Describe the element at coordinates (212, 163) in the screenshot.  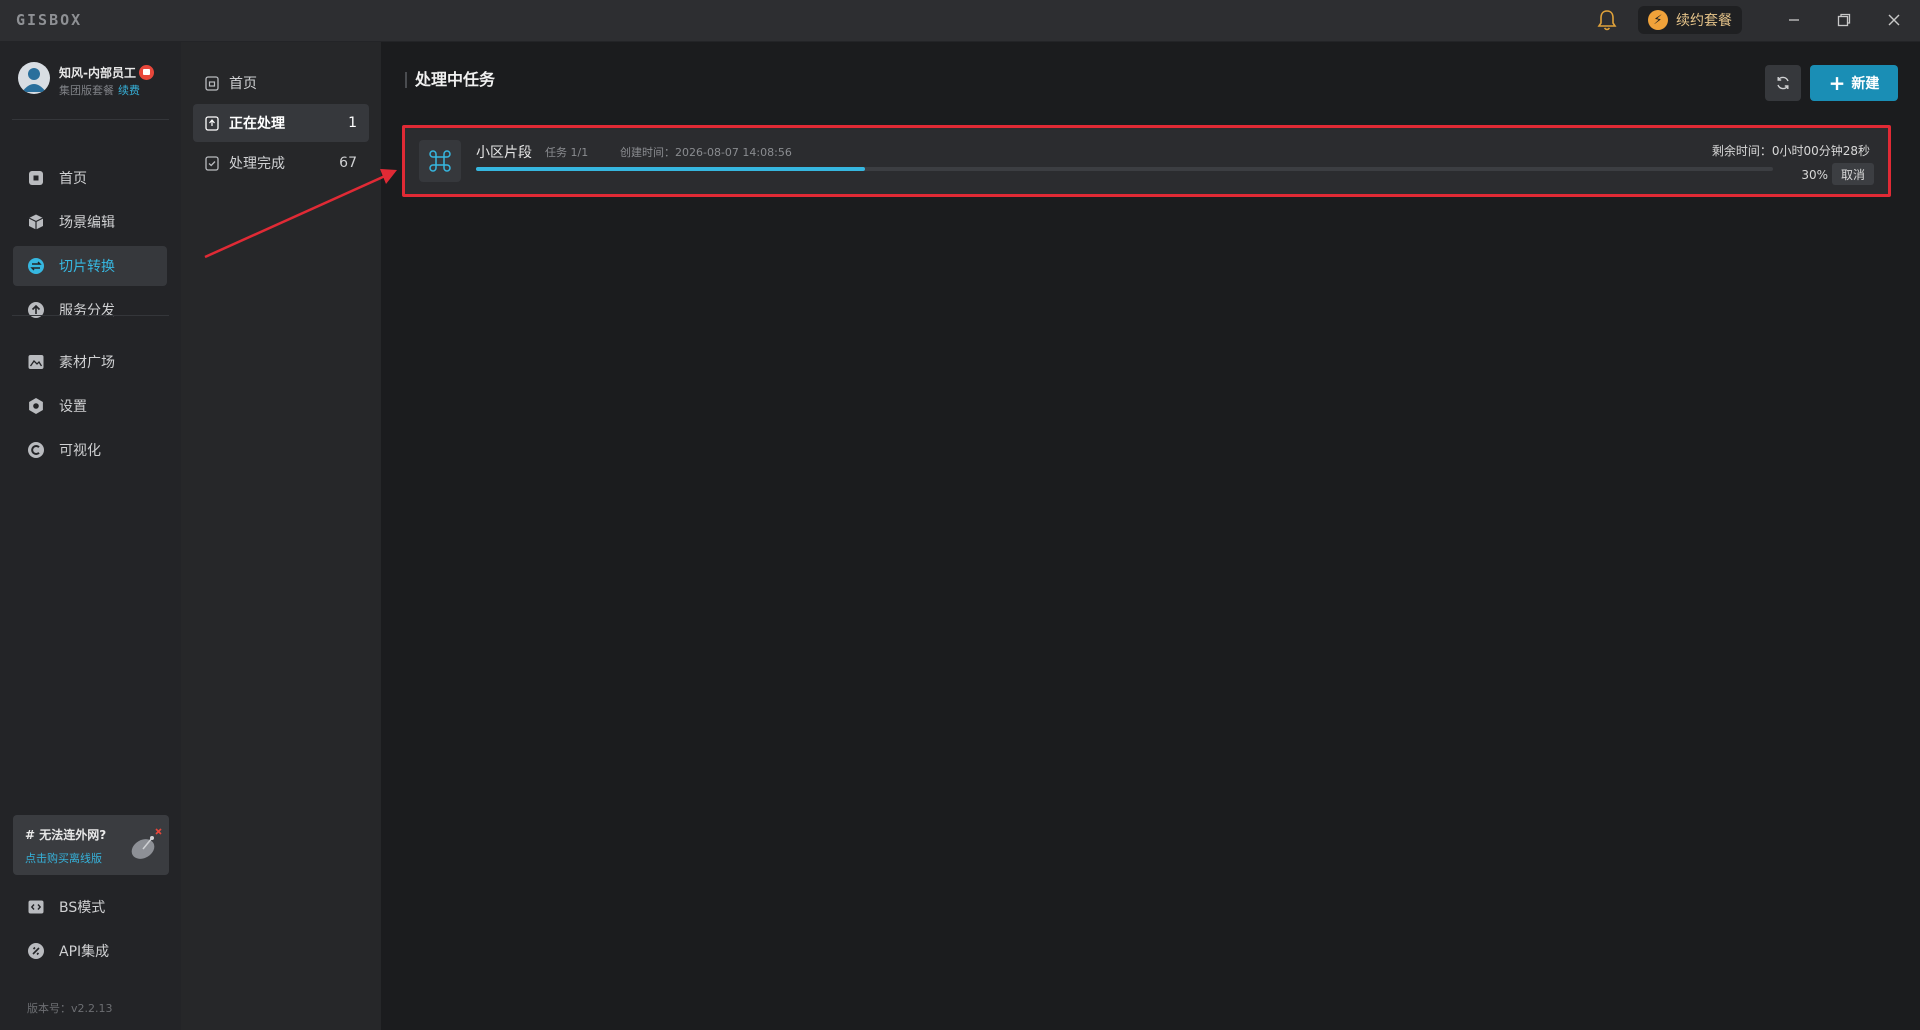
I see `completed-doc-icon` at that location.